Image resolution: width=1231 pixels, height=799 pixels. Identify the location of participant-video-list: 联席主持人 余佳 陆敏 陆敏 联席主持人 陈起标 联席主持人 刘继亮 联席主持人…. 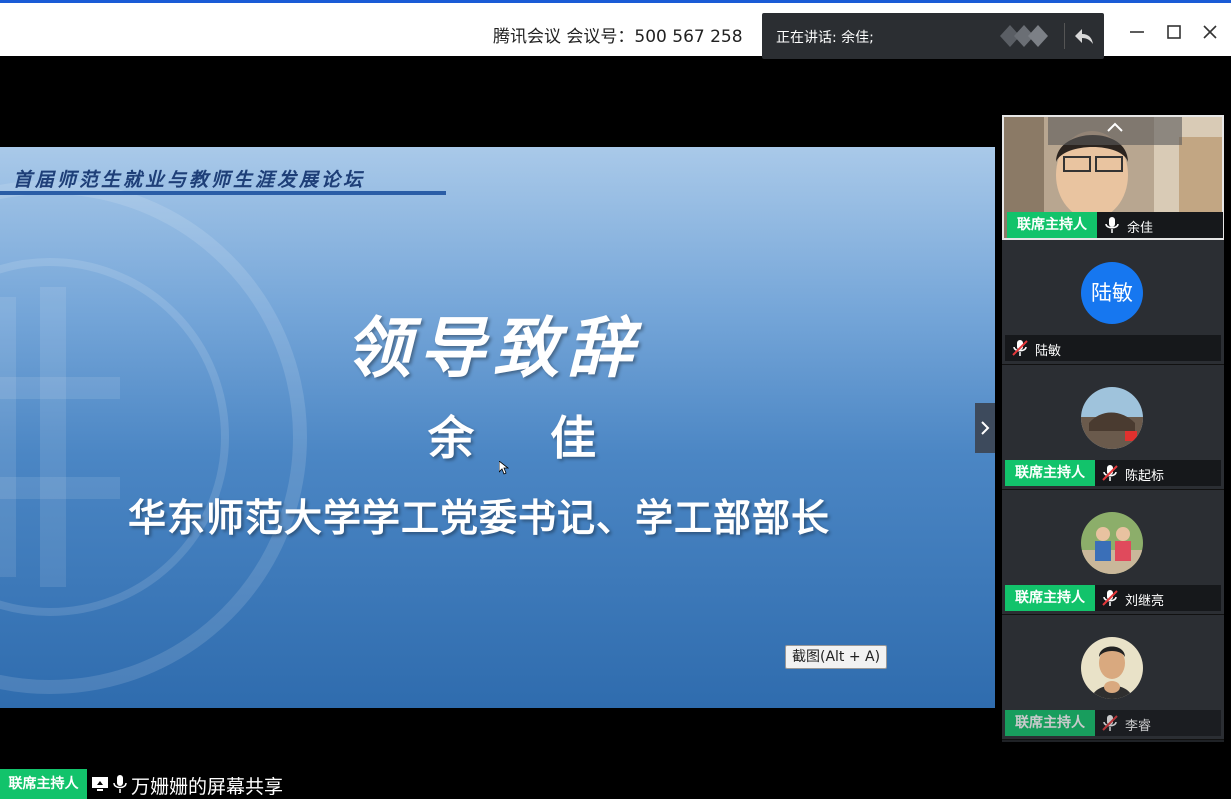
(1113, 428).